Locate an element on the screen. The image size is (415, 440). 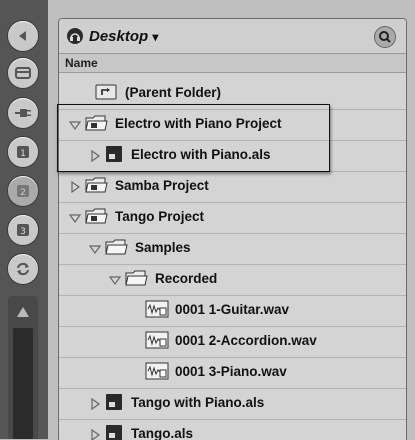
browser-scrollbar is located at coordinates (23, 367).